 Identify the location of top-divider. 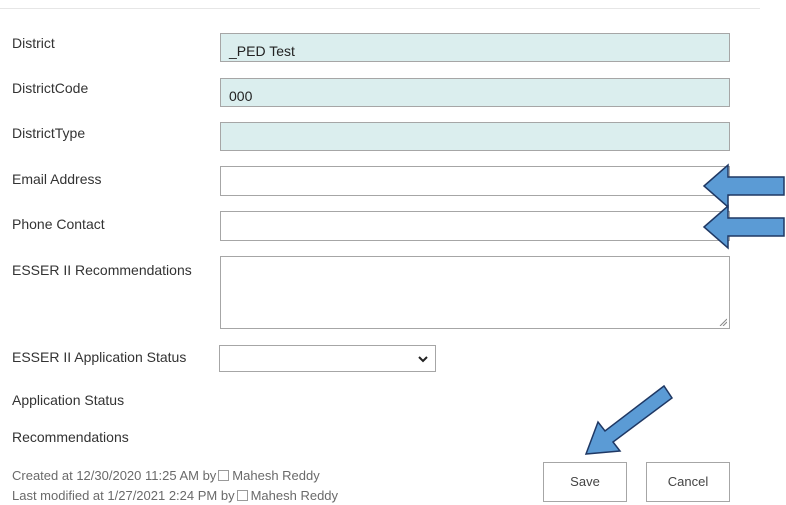
(380, 8).